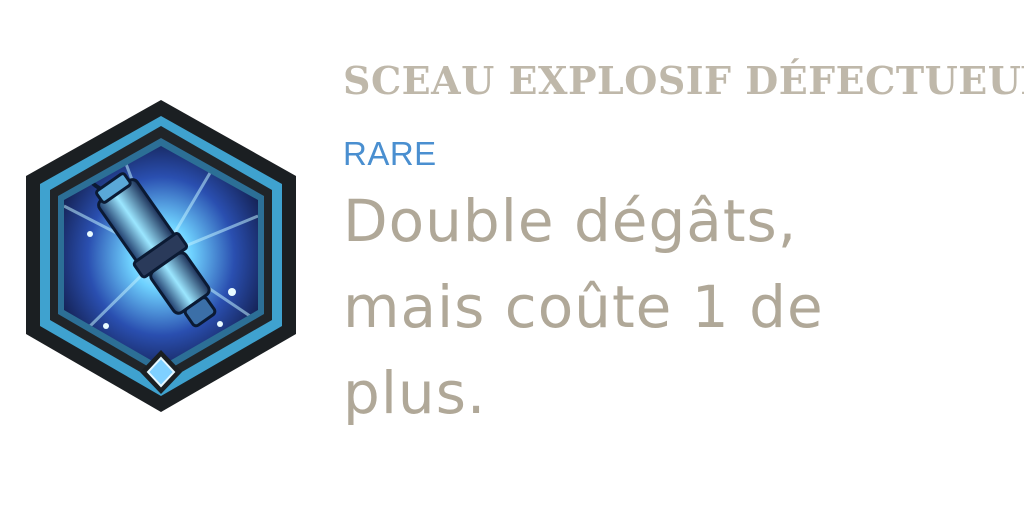 The image size is (1024, 512). What do you see at coordinates (415, 393) in the screenshot?
I see `description-line: plus.` at bounding box center [415, 393].